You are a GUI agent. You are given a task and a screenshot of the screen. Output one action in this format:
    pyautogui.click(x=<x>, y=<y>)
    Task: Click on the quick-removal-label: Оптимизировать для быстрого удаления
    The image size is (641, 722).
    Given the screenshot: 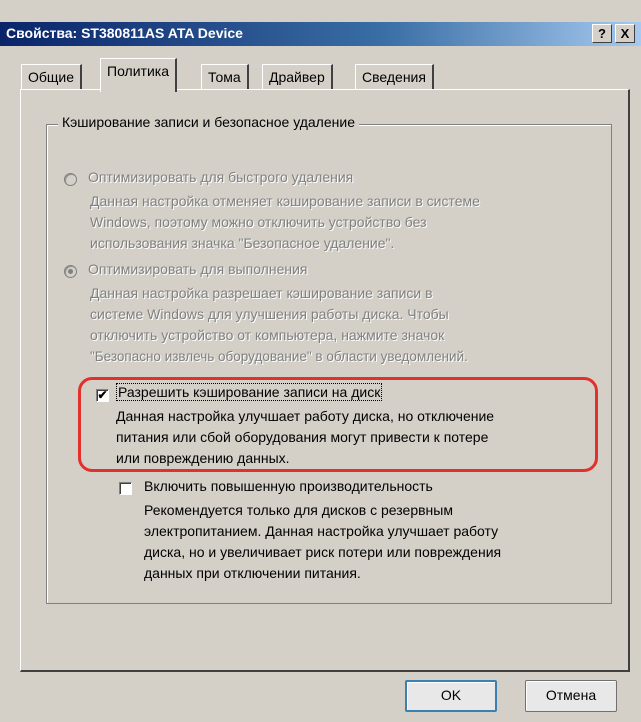 What is the action you would take?
    pyautogui.click(x=220, y=177)
    